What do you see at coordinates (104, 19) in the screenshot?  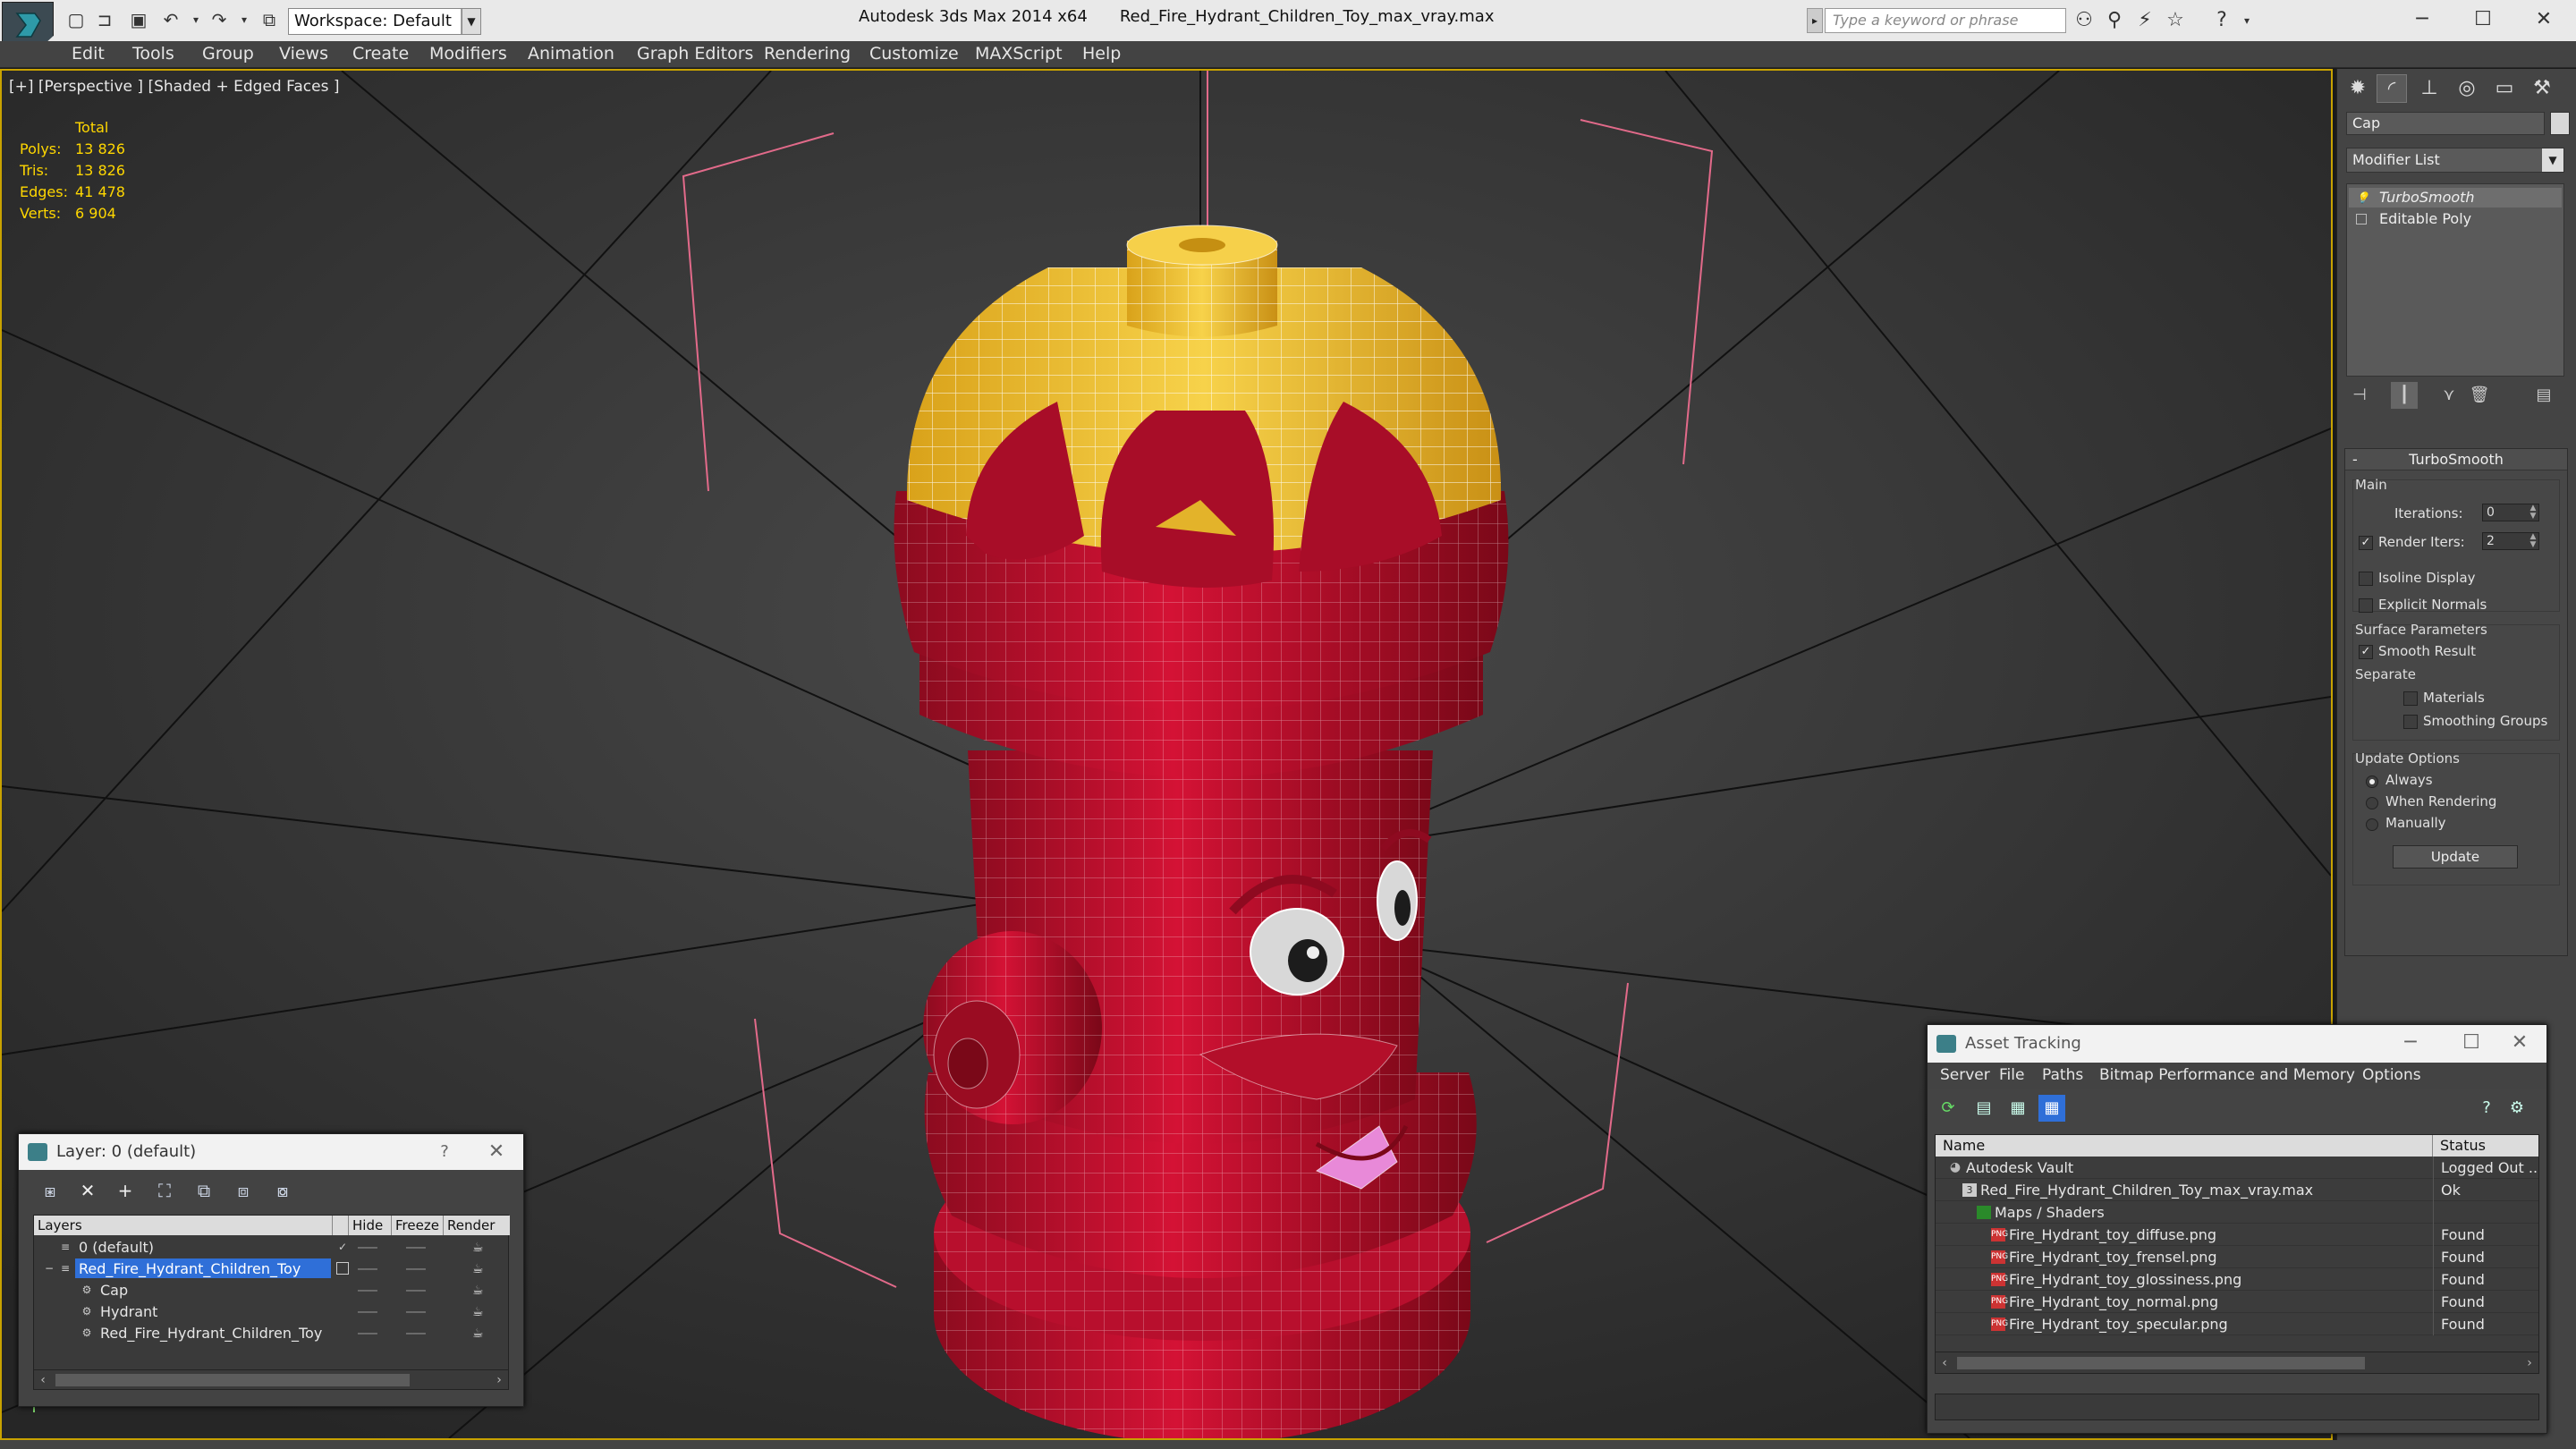 I see `open-folder-icon: ⊐` at bounding box center [104, 19].